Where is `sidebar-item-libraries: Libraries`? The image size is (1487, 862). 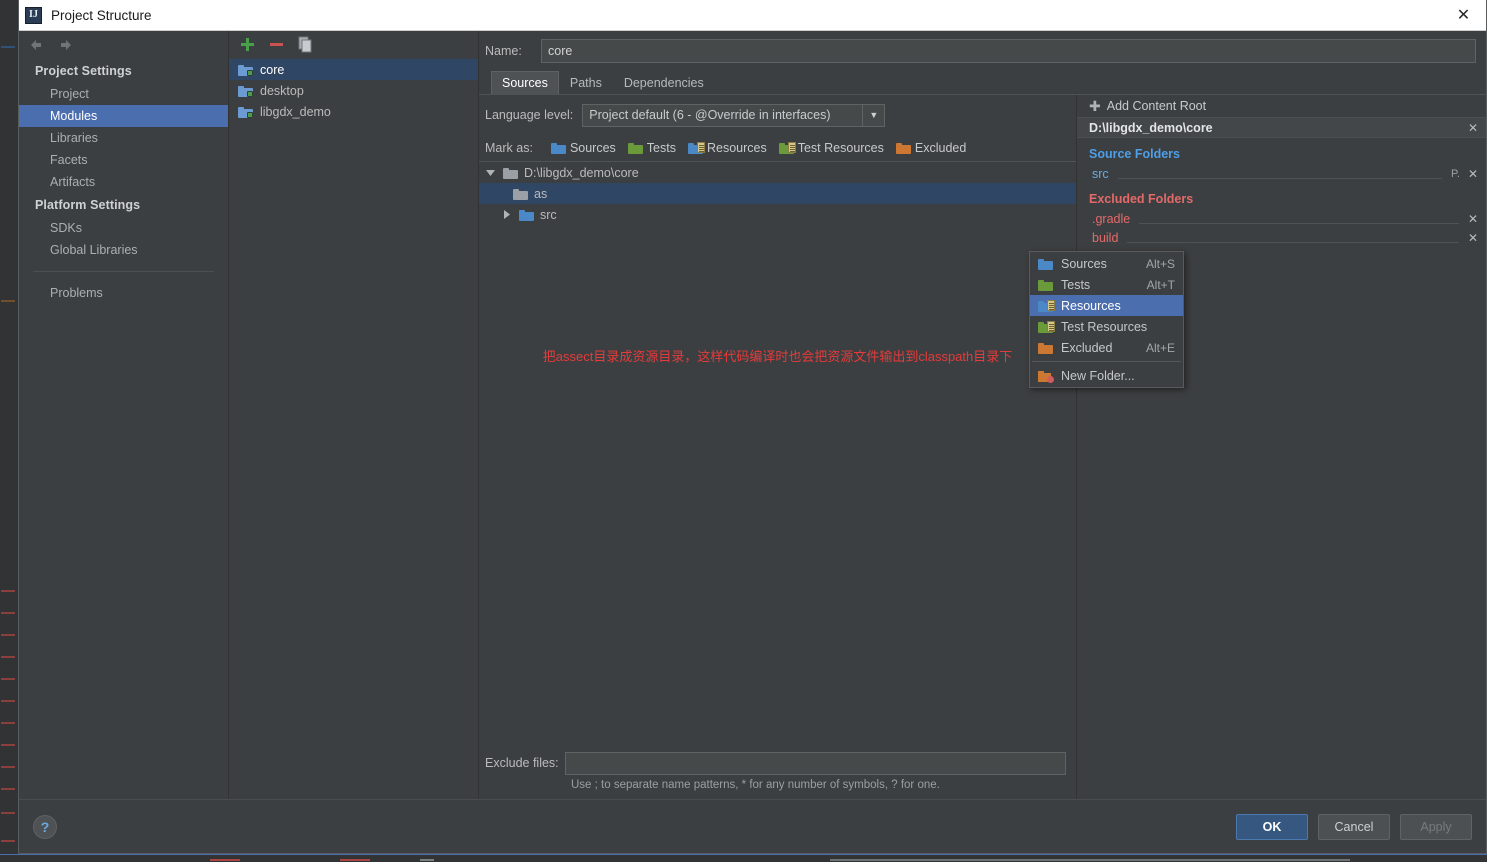 sidebar-item-libraries: Libraries is located at coordinates (123, 138).